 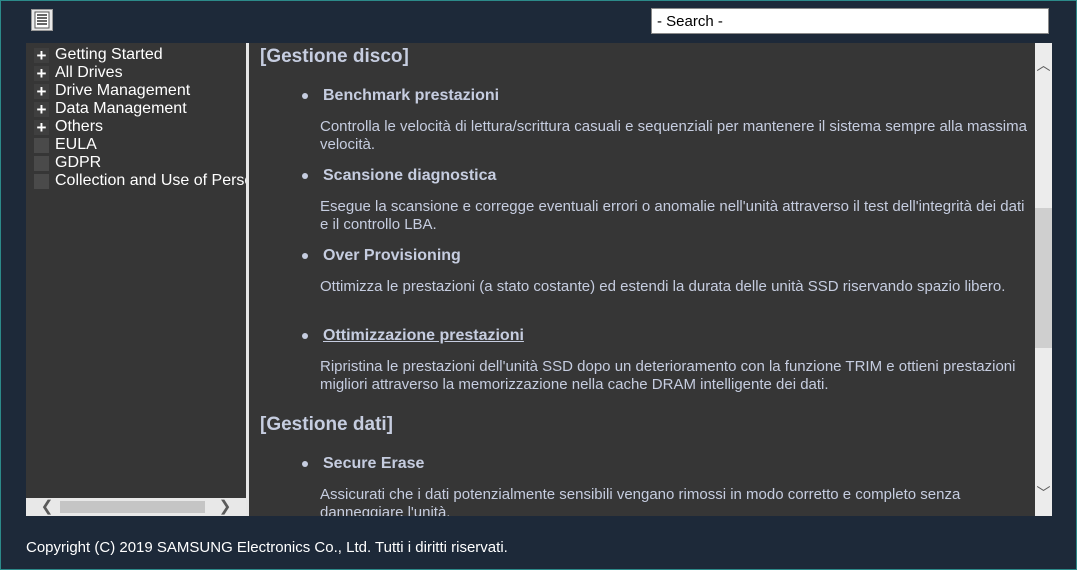 I want to click on tree-item-label: Others, so click(x=79, y=126).